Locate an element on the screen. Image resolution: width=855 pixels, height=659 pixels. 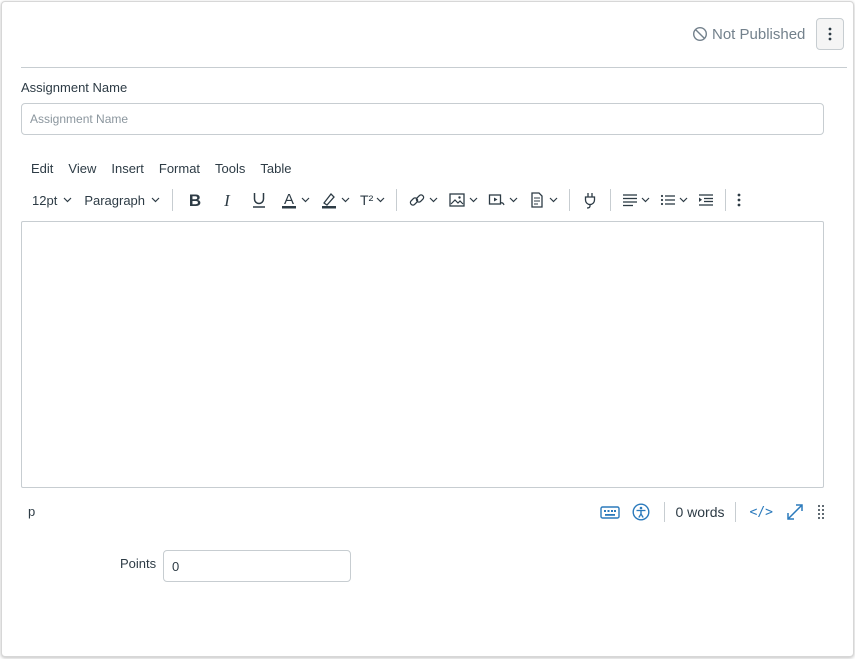
svg-text: I is located at coordinates (227, 200).